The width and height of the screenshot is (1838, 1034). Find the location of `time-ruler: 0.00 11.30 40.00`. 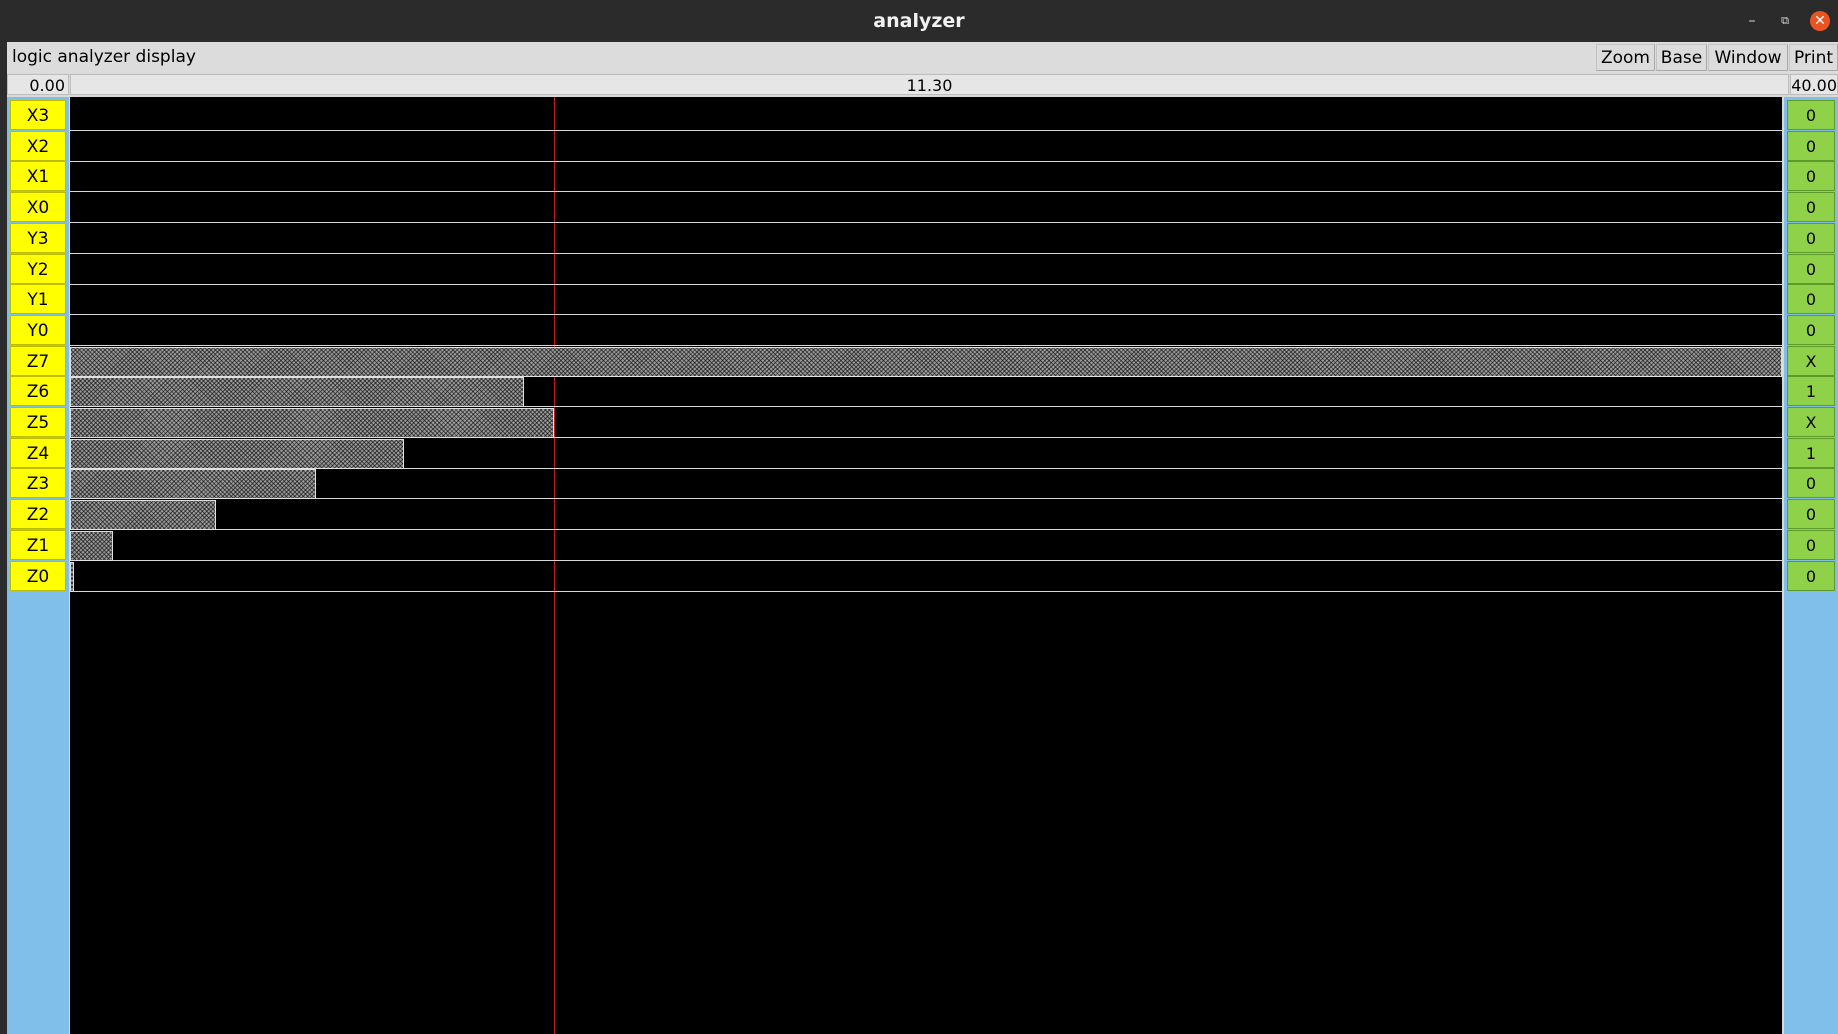

time-ruler: 0.00 11.30 40.00 is located at coordinates (922, 84).